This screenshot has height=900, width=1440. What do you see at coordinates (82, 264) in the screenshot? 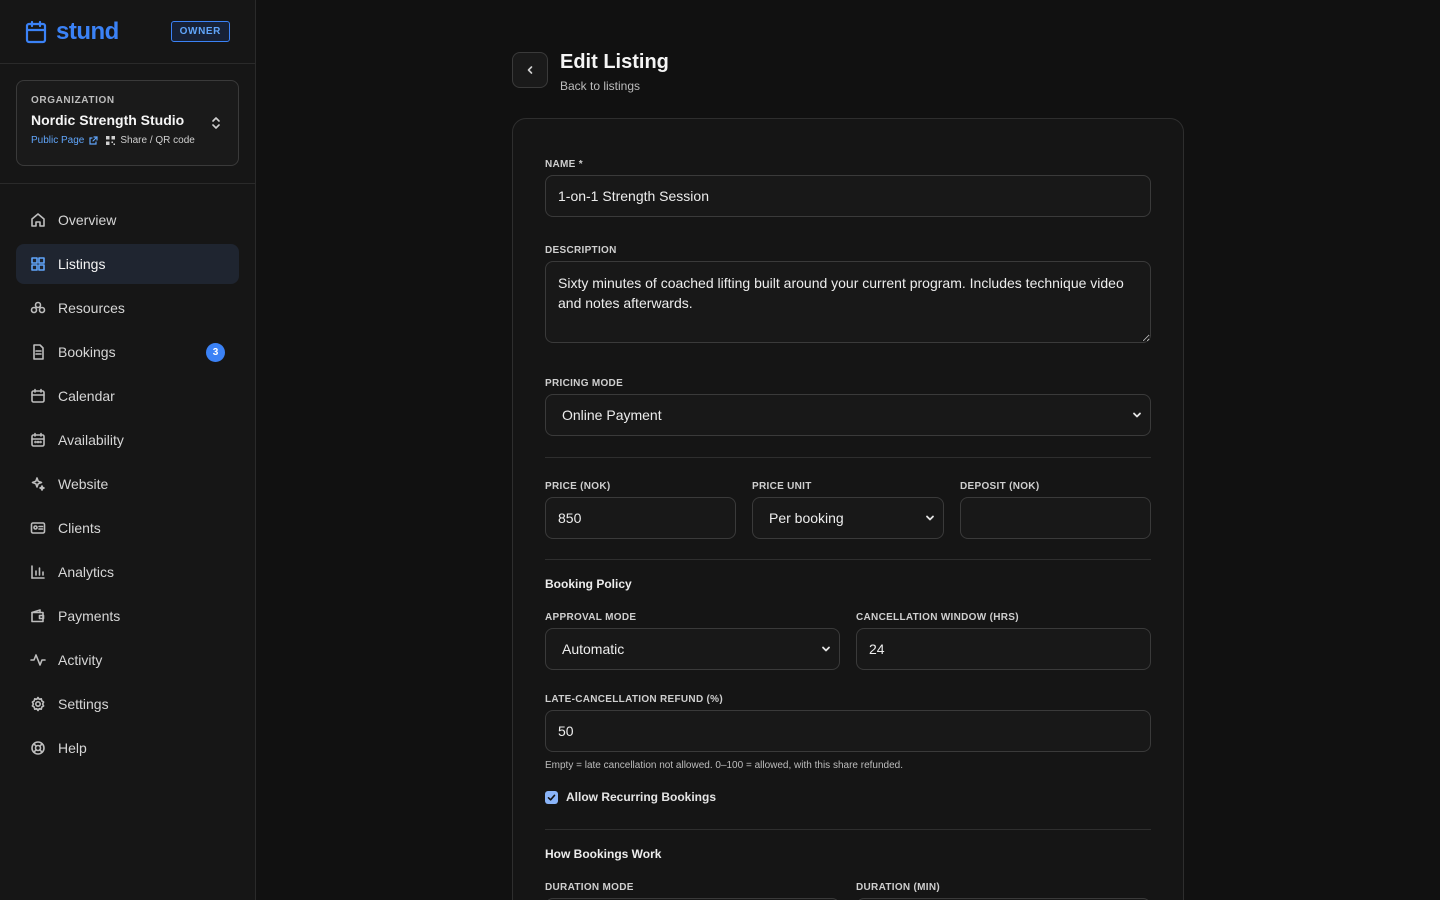
I see `sidebar-item-label: Listings` at bounding box center [82, 264].